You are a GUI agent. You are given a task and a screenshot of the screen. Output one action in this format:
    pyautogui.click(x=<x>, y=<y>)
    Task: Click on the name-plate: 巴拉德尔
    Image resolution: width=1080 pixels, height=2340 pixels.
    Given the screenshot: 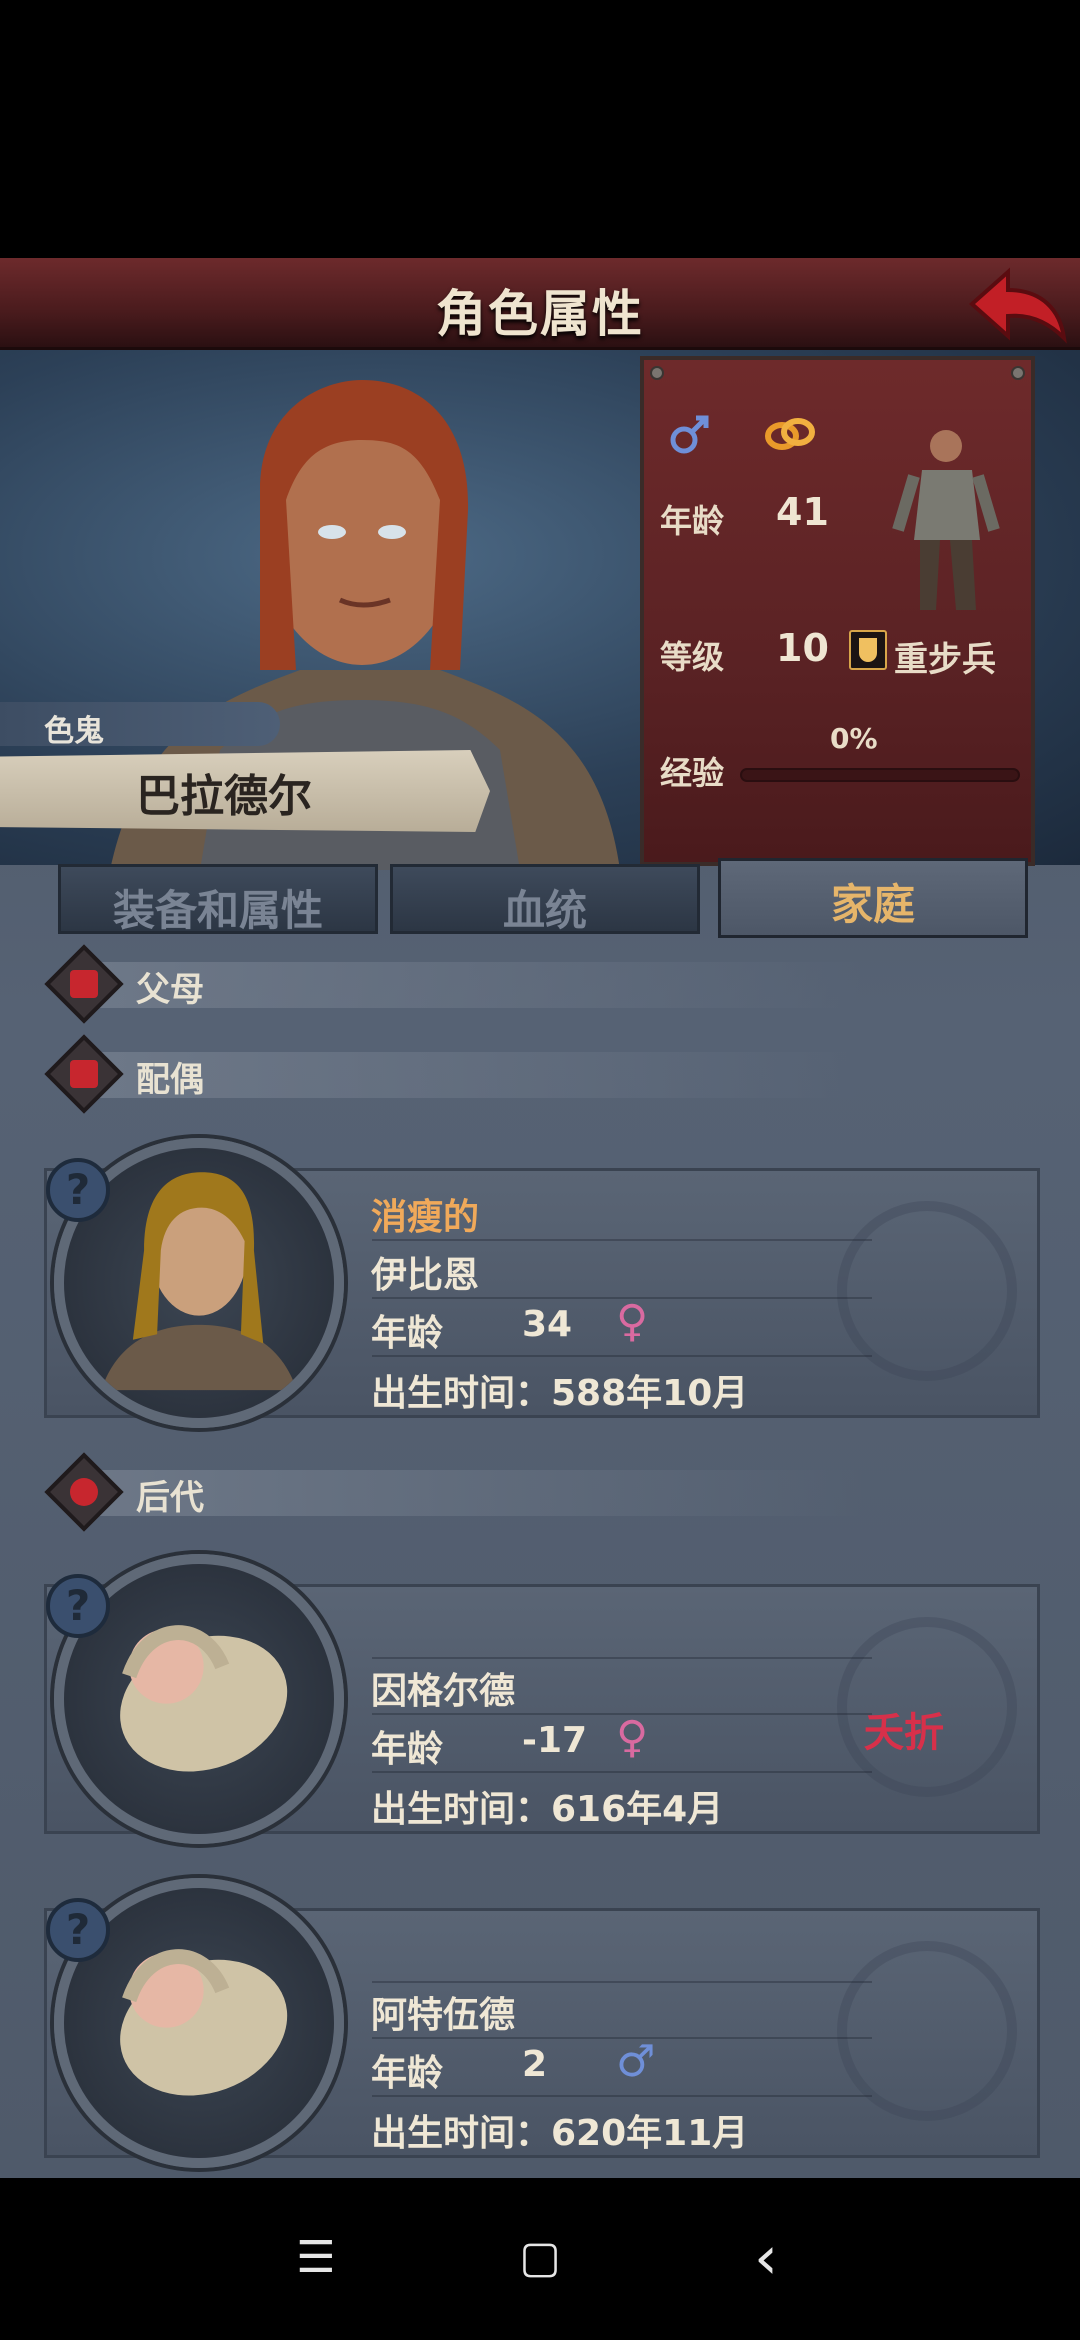 What is the action you would take?
    pyautogui.click(x=245, y=791)
    